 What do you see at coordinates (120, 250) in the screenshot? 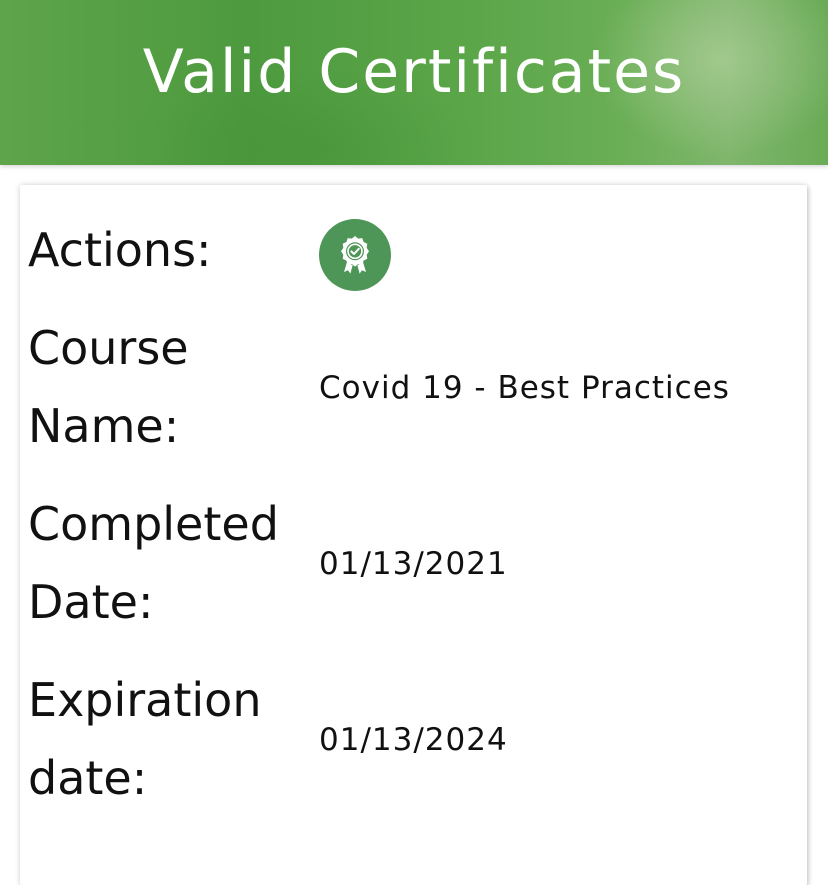
I see `actions-label: Actions:` at bounding box center [120, 250].